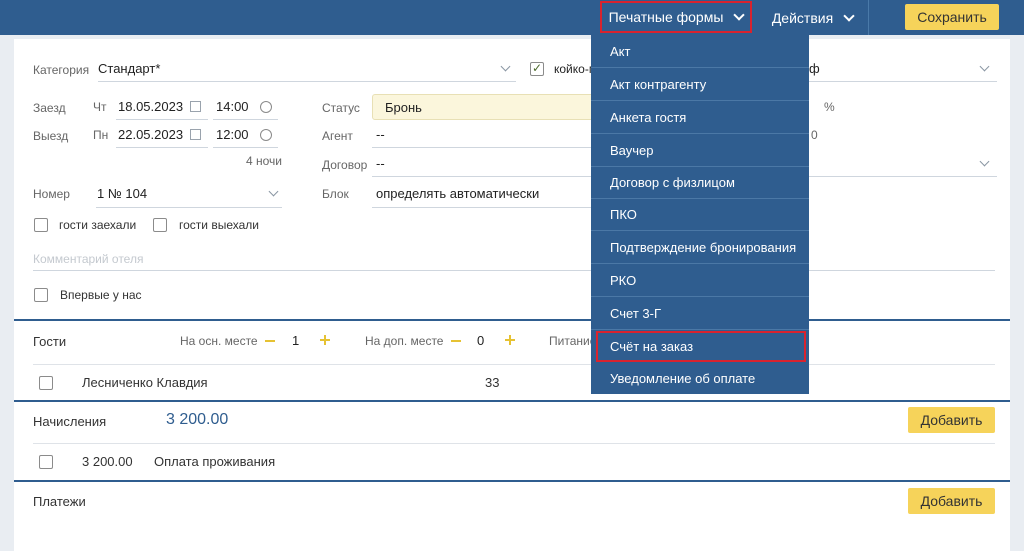  What do you see at coordinates (325, 340) in the screenshot?
I see `main-place-increment-icon` at bounding box center [325, 340].